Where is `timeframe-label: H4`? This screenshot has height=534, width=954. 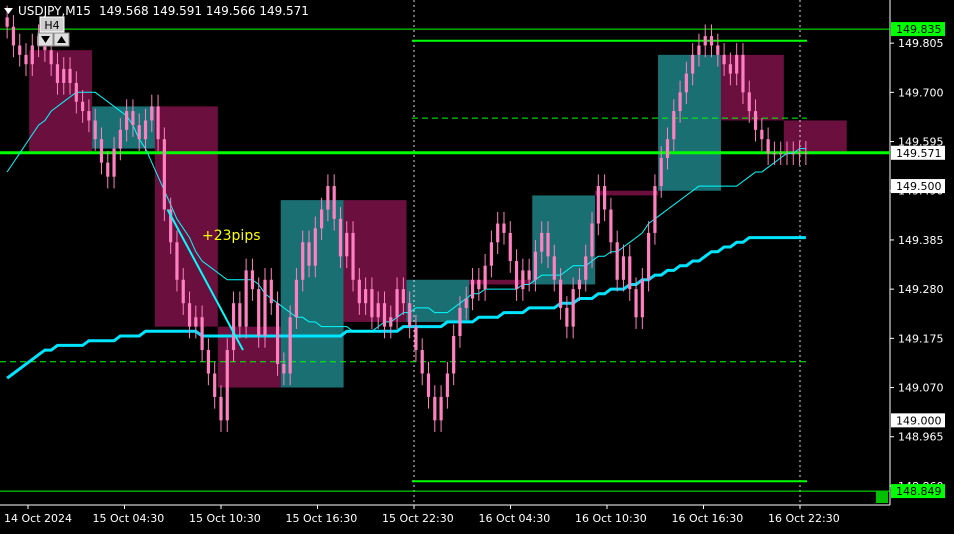
timeframe-label: H4 is located at coordinates (51, 25).